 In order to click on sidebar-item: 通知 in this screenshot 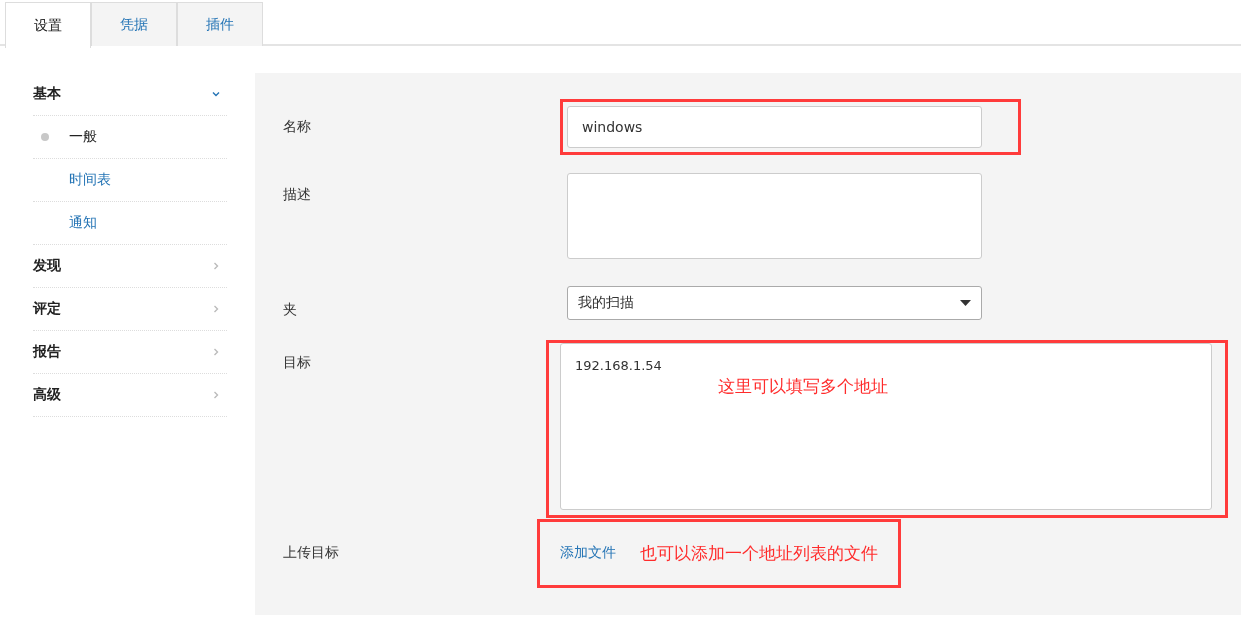, I will do `click(130, 223)`.